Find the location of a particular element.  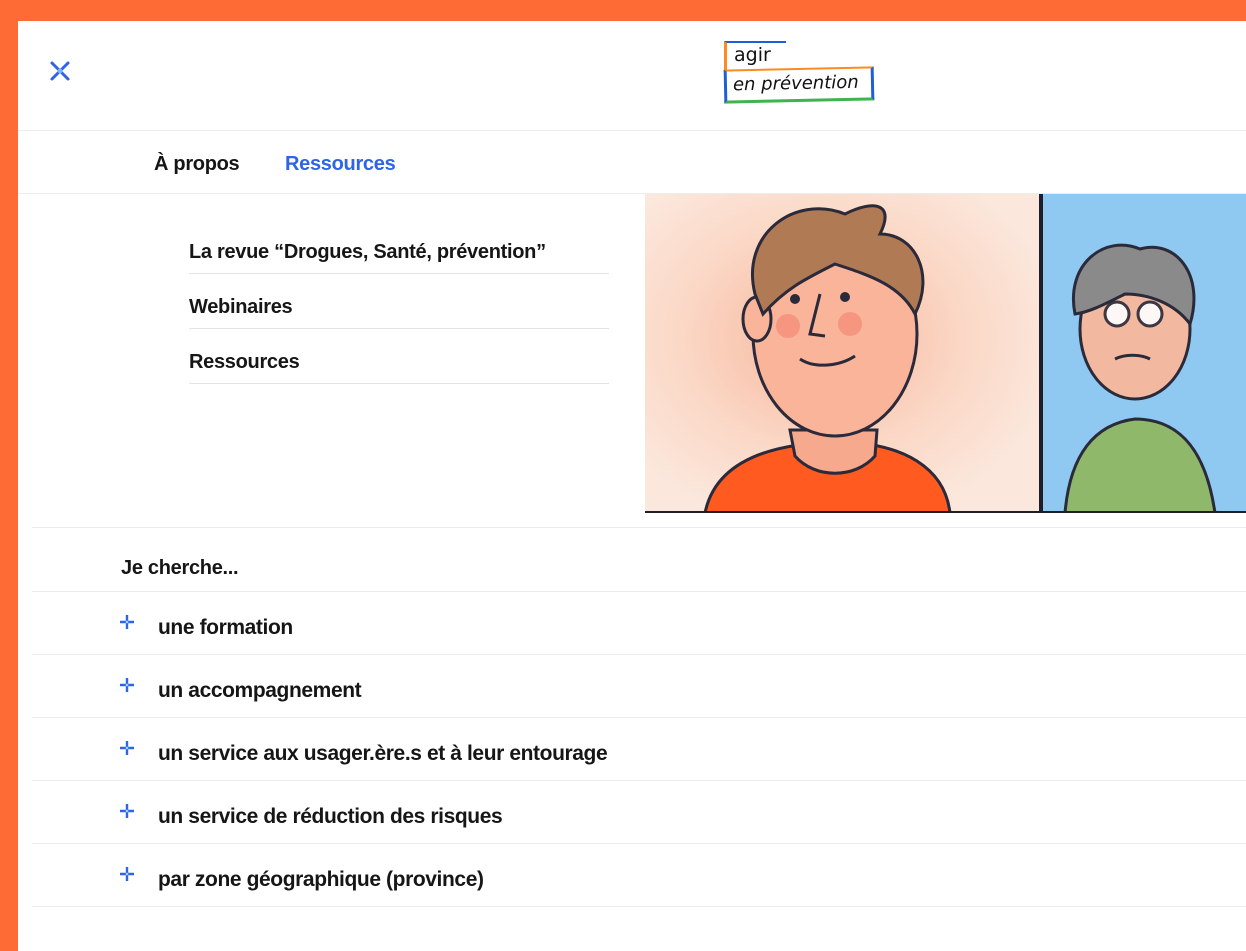

nav-item-ressources: Ressources is located at coordinates (340, 164).